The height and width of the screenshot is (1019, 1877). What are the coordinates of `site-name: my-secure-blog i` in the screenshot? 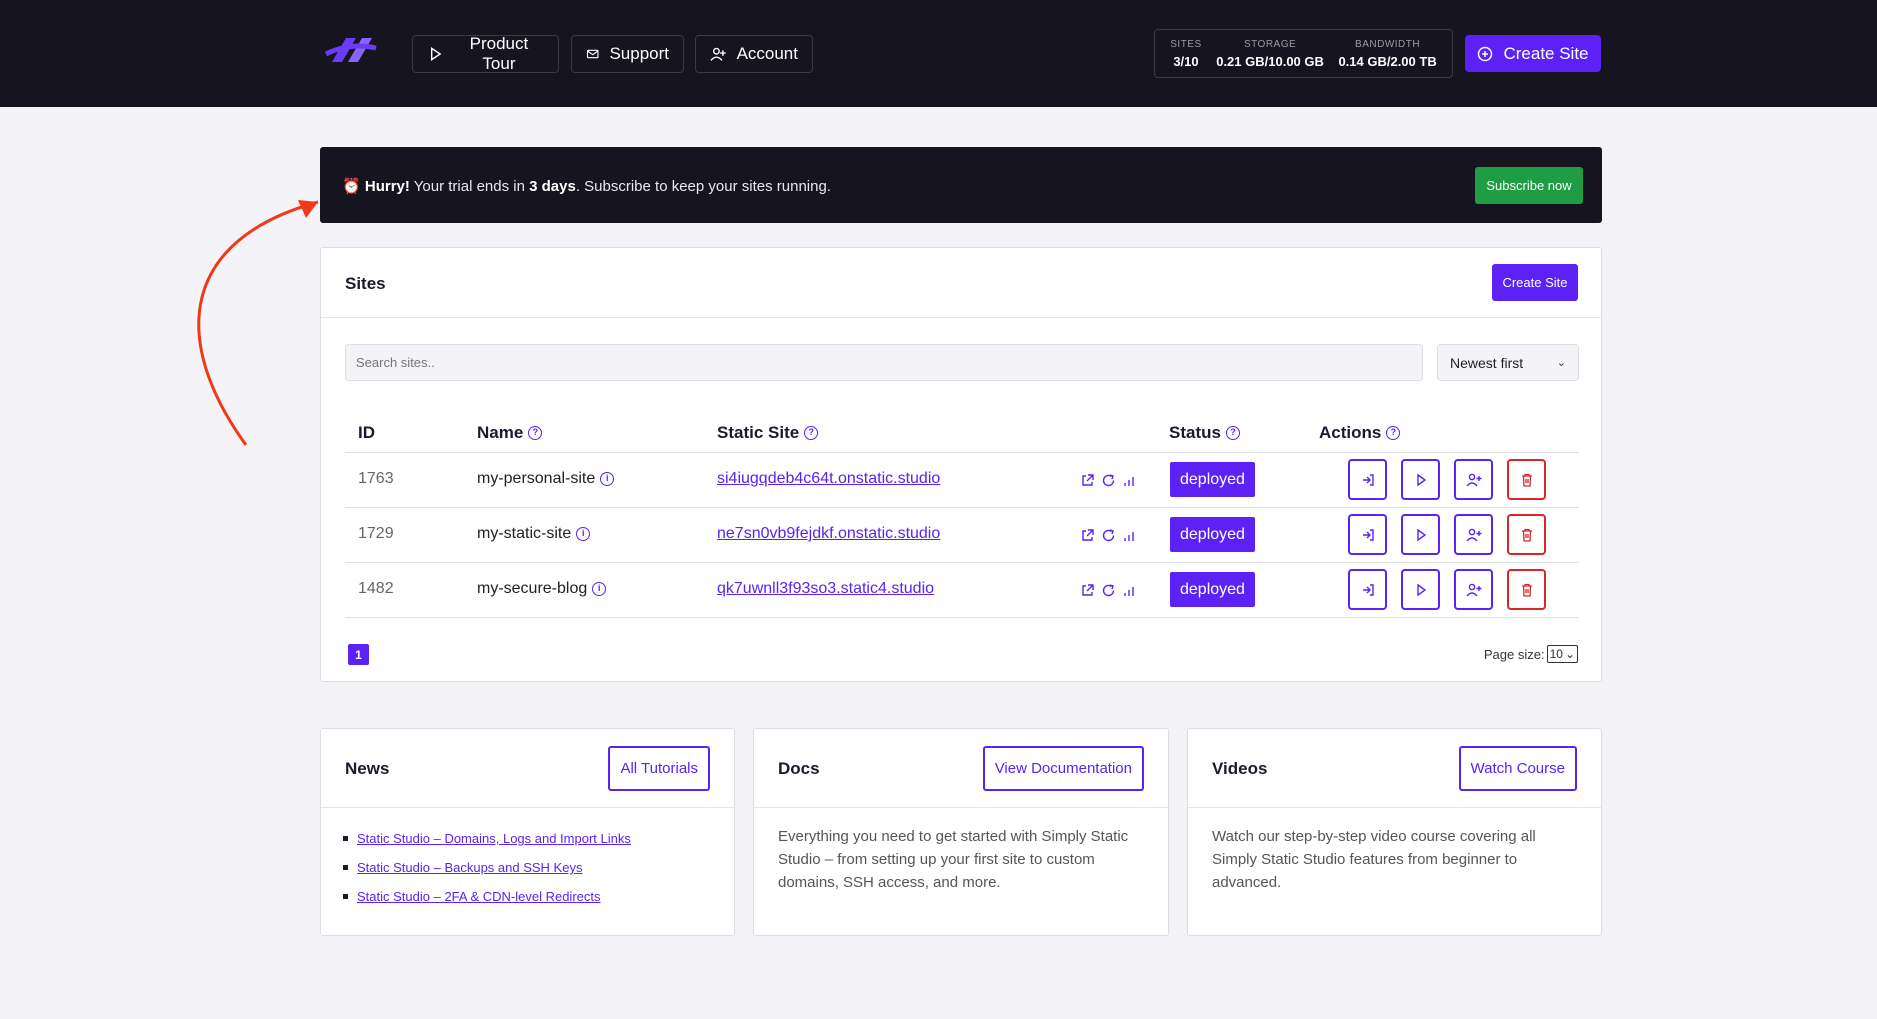 It's located at (542, 589).